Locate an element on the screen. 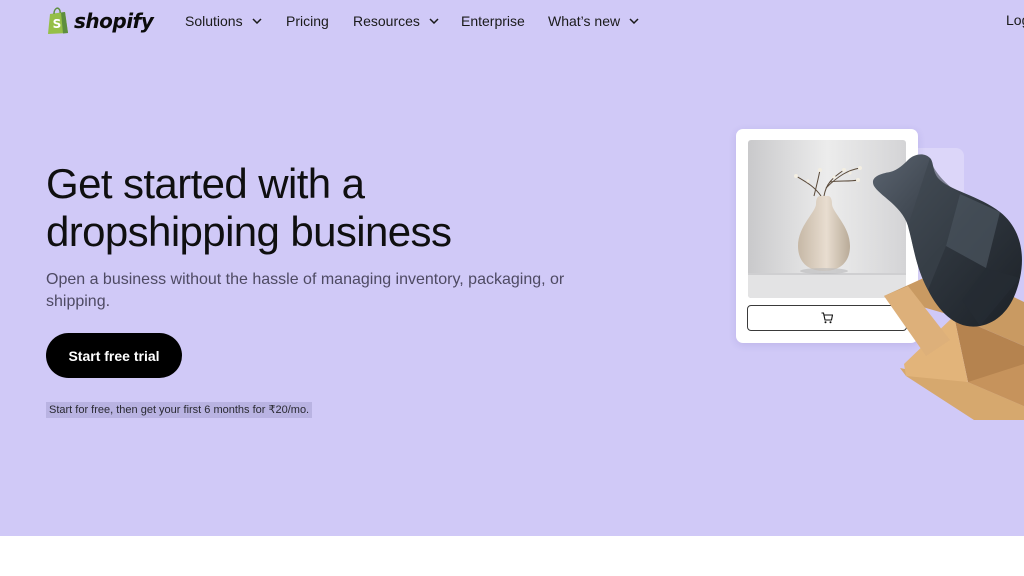 The width and height of the screenshot is (1024, 576). login-link: Log is located at coordinates (1015, 20).